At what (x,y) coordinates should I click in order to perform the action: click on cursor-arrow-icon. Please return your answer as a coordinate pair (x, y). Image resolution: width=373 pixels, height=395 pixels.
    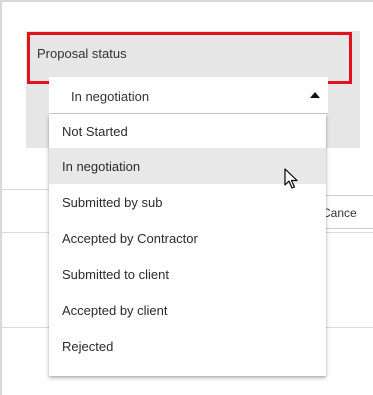
    Looking at the image, I should click on (291, 178).